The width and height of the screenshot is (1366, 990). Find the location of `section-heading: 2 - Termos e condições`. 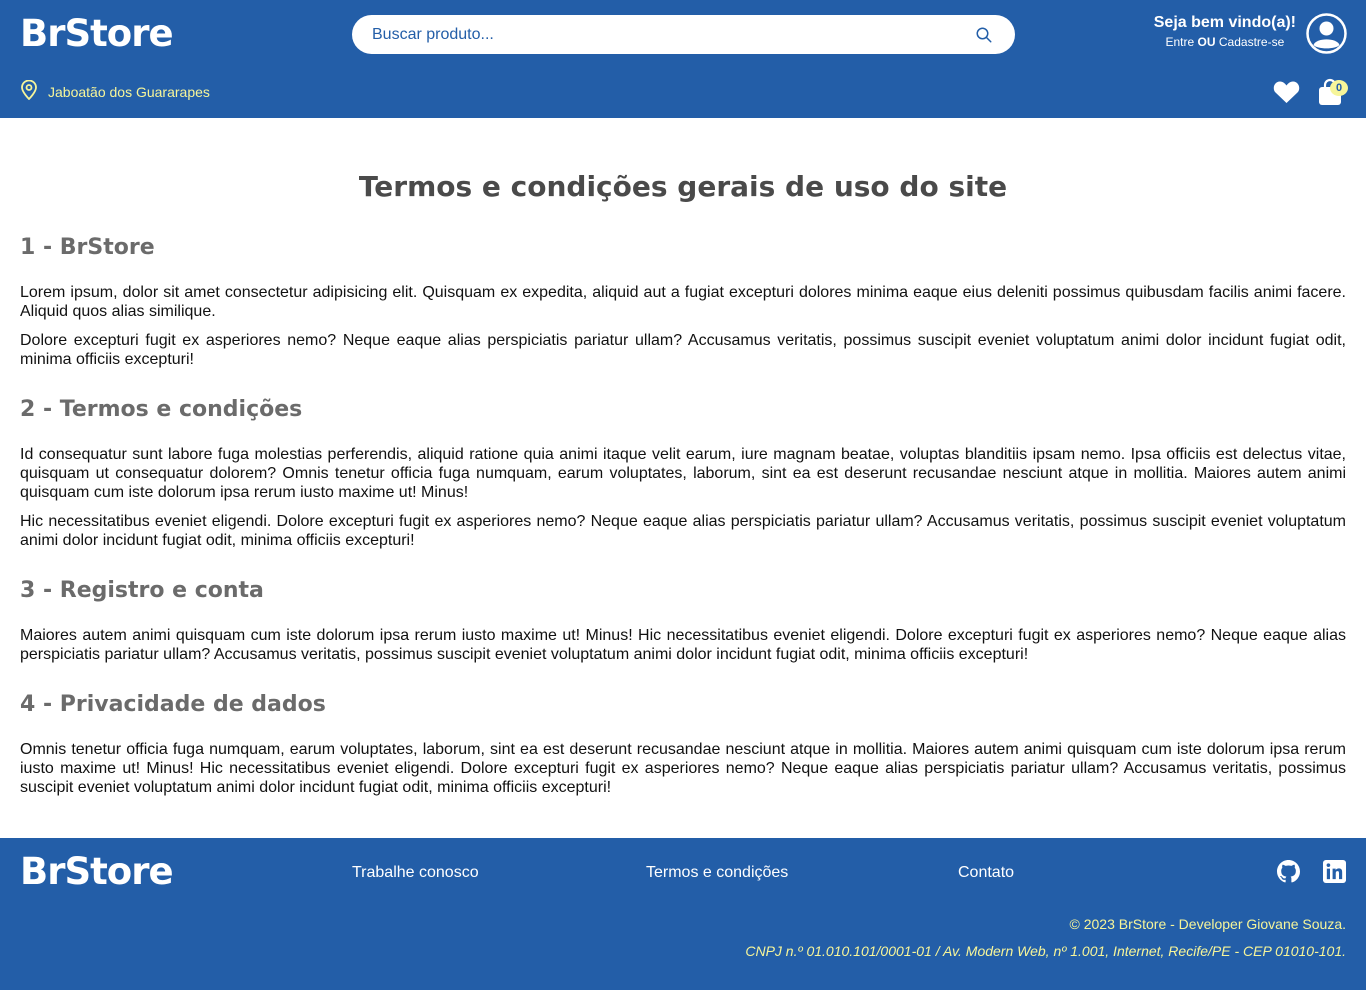

section-heading: 2 - Termos e condições is located at coordinates (161, 409).